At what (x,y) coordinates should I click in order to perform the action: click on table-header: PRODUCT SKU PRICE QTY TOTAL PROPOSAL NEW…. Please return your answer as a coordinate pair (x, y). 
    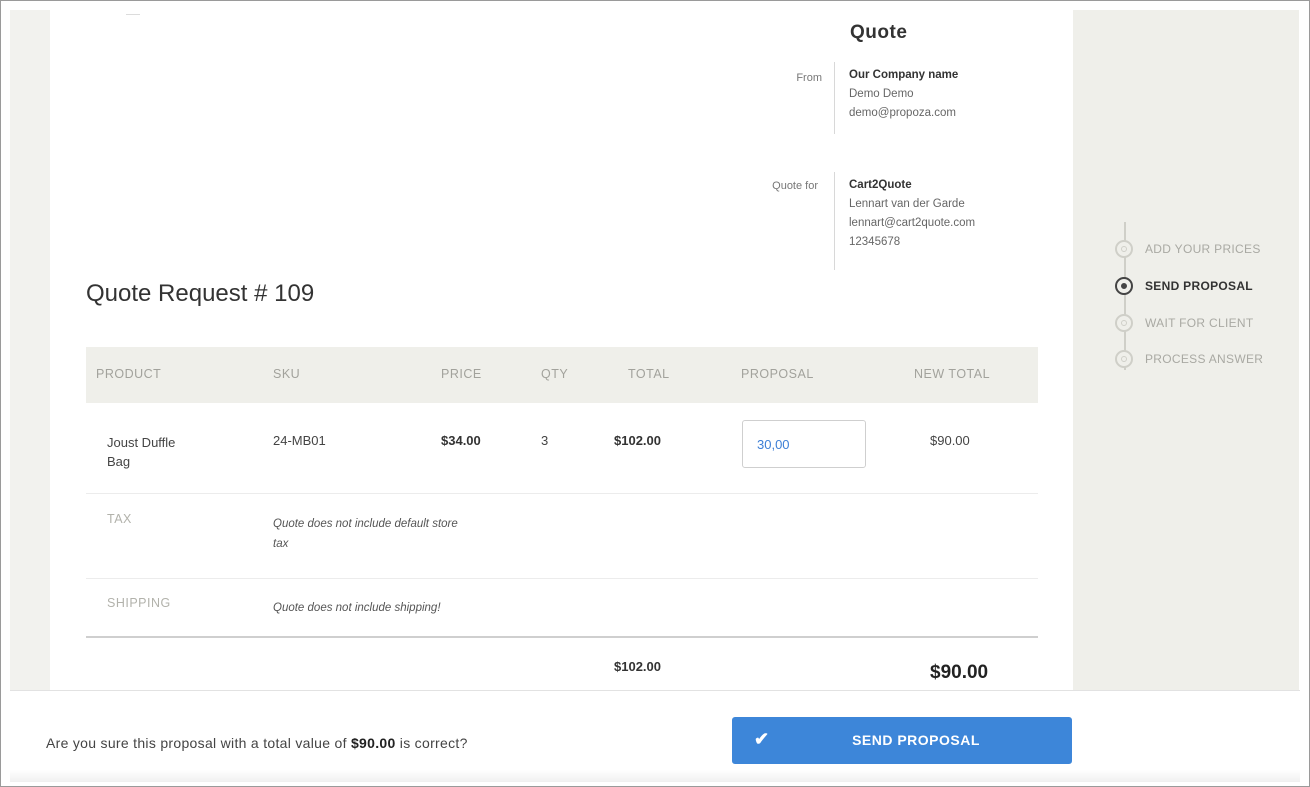
    Looking at the image, I should click on (562, 375).